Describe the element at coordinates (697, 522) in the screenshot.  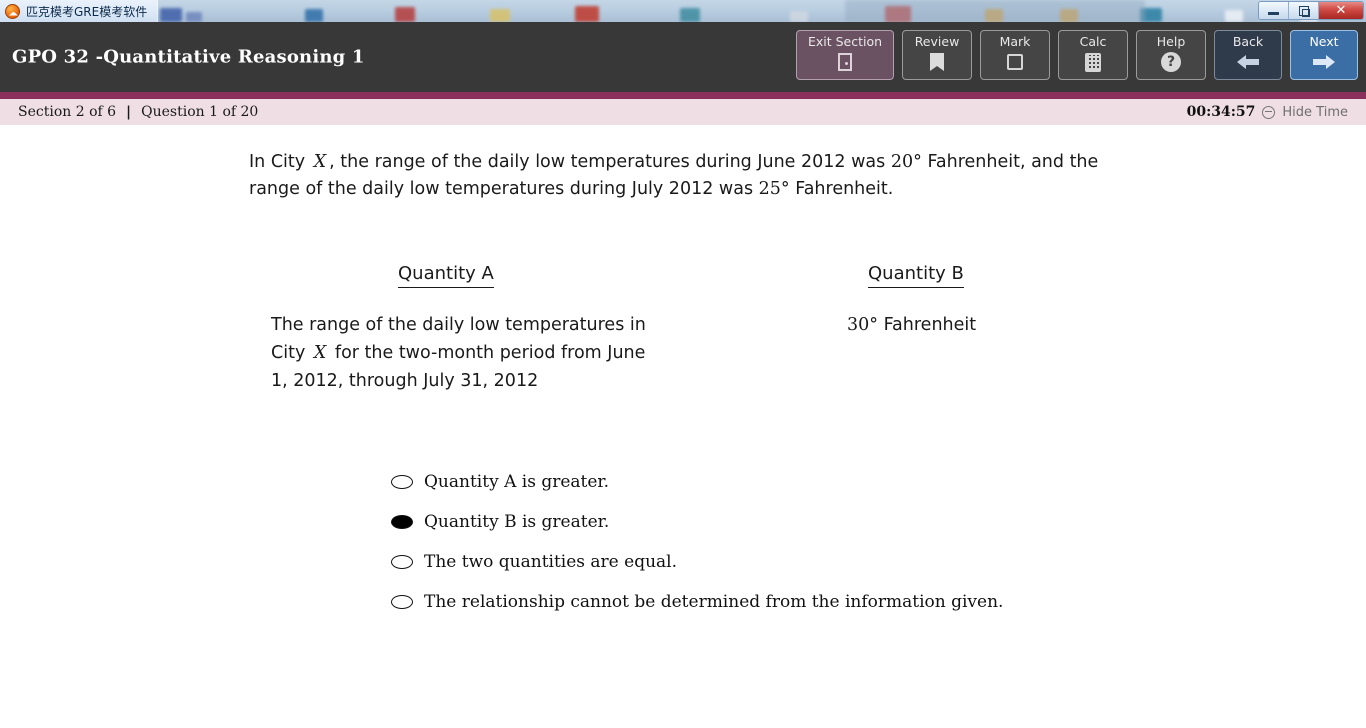
I see `answer-option-2: Quantity B is greater.` at that location.